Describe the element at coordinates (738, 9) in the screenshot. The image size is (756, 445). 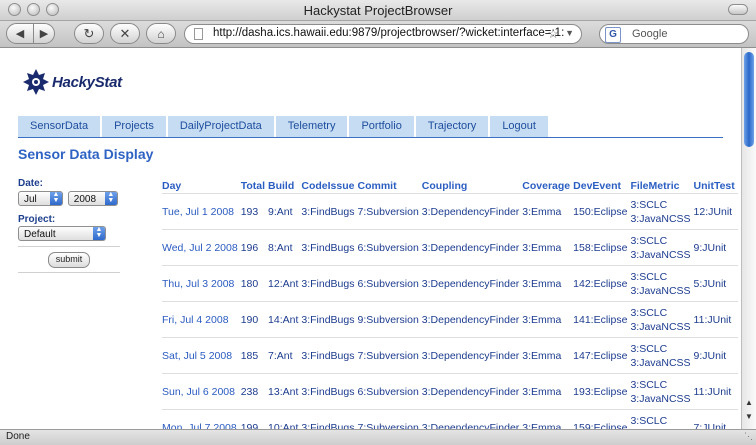
I see `toolbar-toggle-button` at that location.